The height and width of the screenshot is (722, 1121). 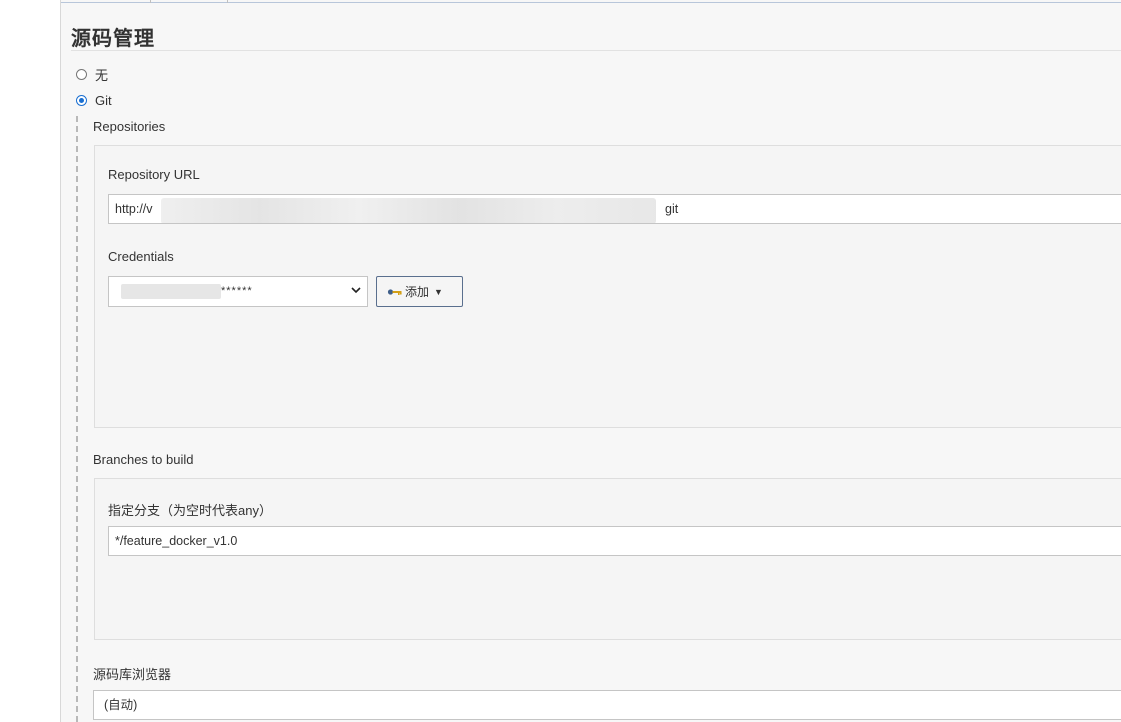 What do you see at coordinates (596, 50) in the screenshot?
I see `title-divider` at bounding box center [596, 50].